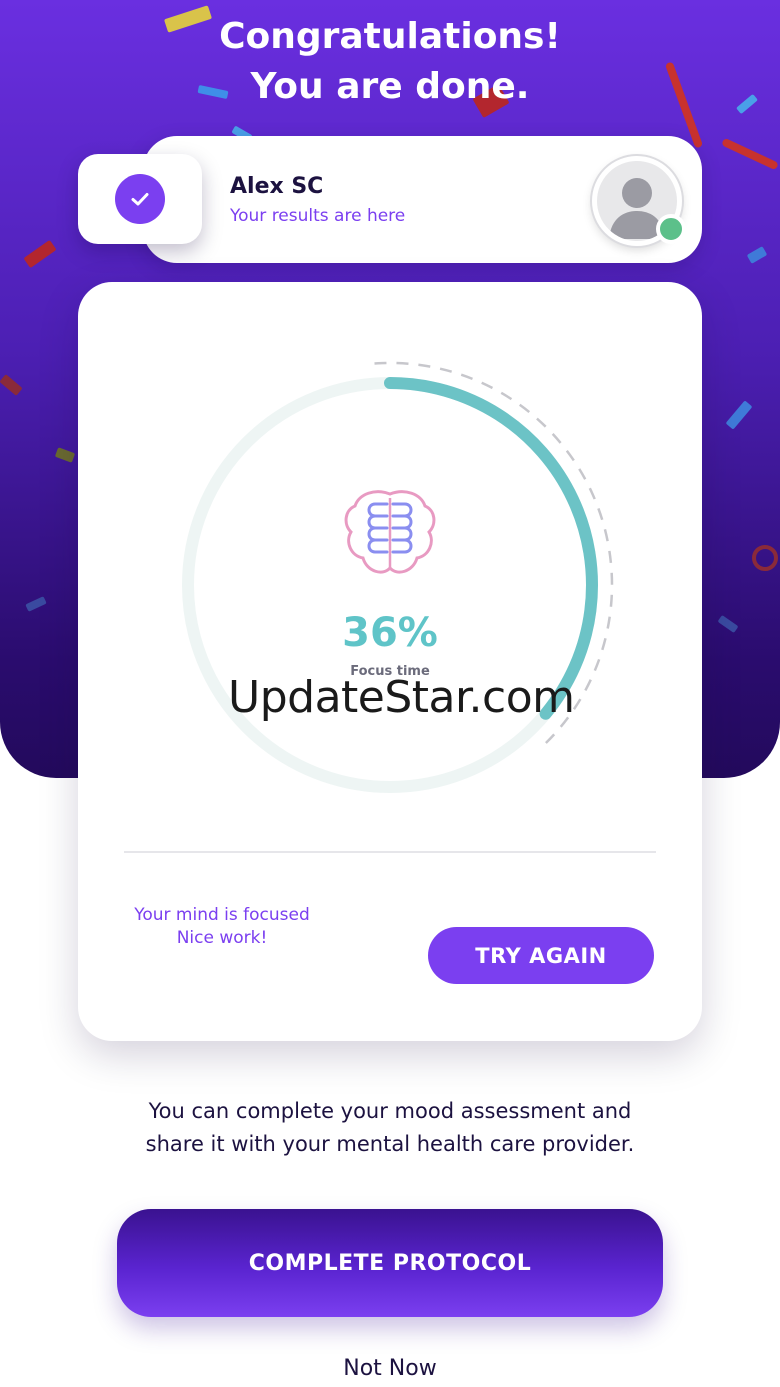  Describe the element at coordinates (390, 1263) in the screenshot. I see `complete-protocol-button: COMPLETE PROTOCOL` at that location.